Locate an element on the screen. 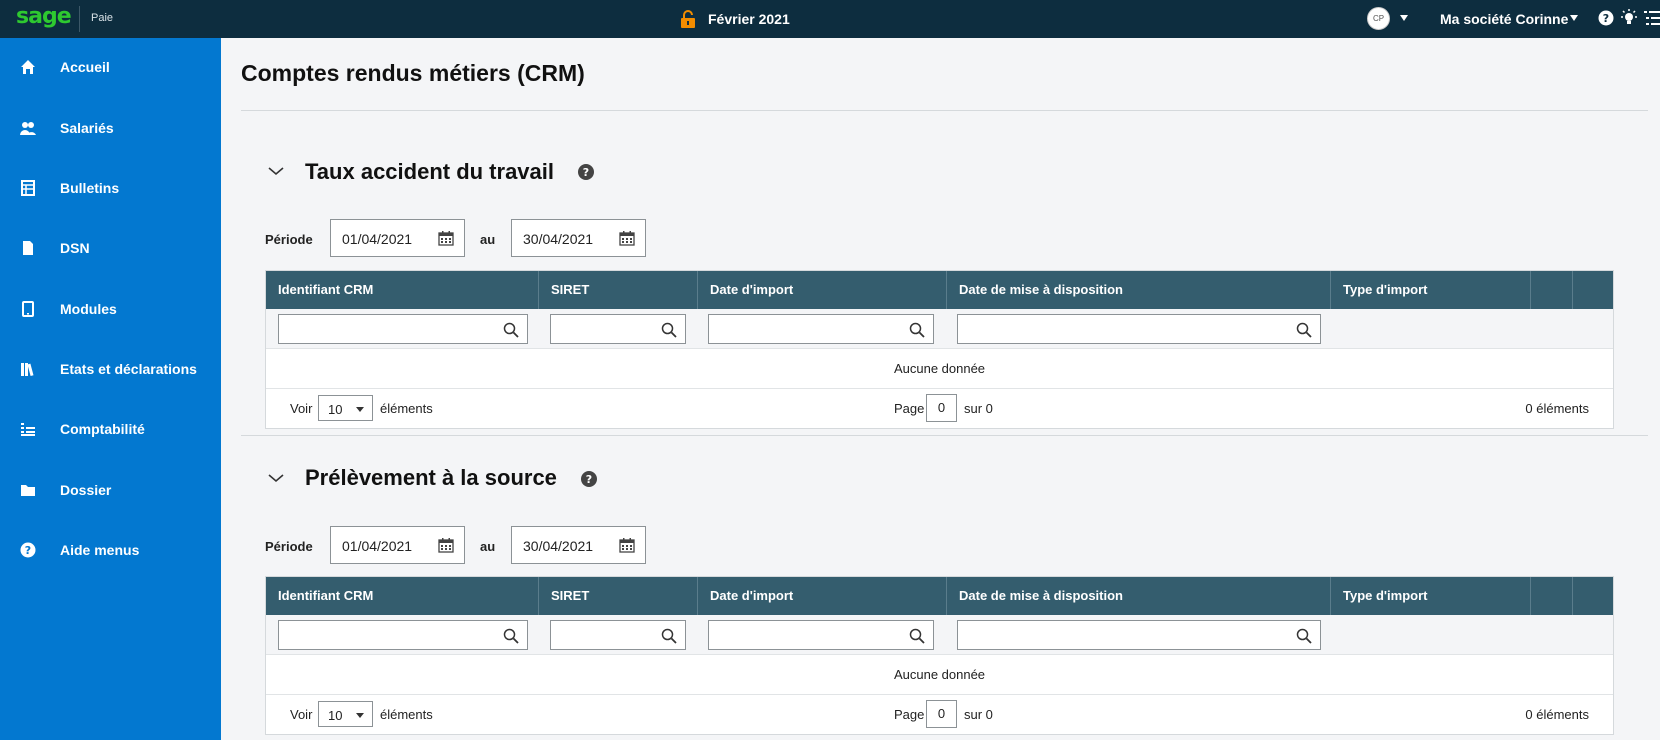 The width and height of the screenshot is (1660, 740). user-avatar: CP is located at coordinates (1378, 18).